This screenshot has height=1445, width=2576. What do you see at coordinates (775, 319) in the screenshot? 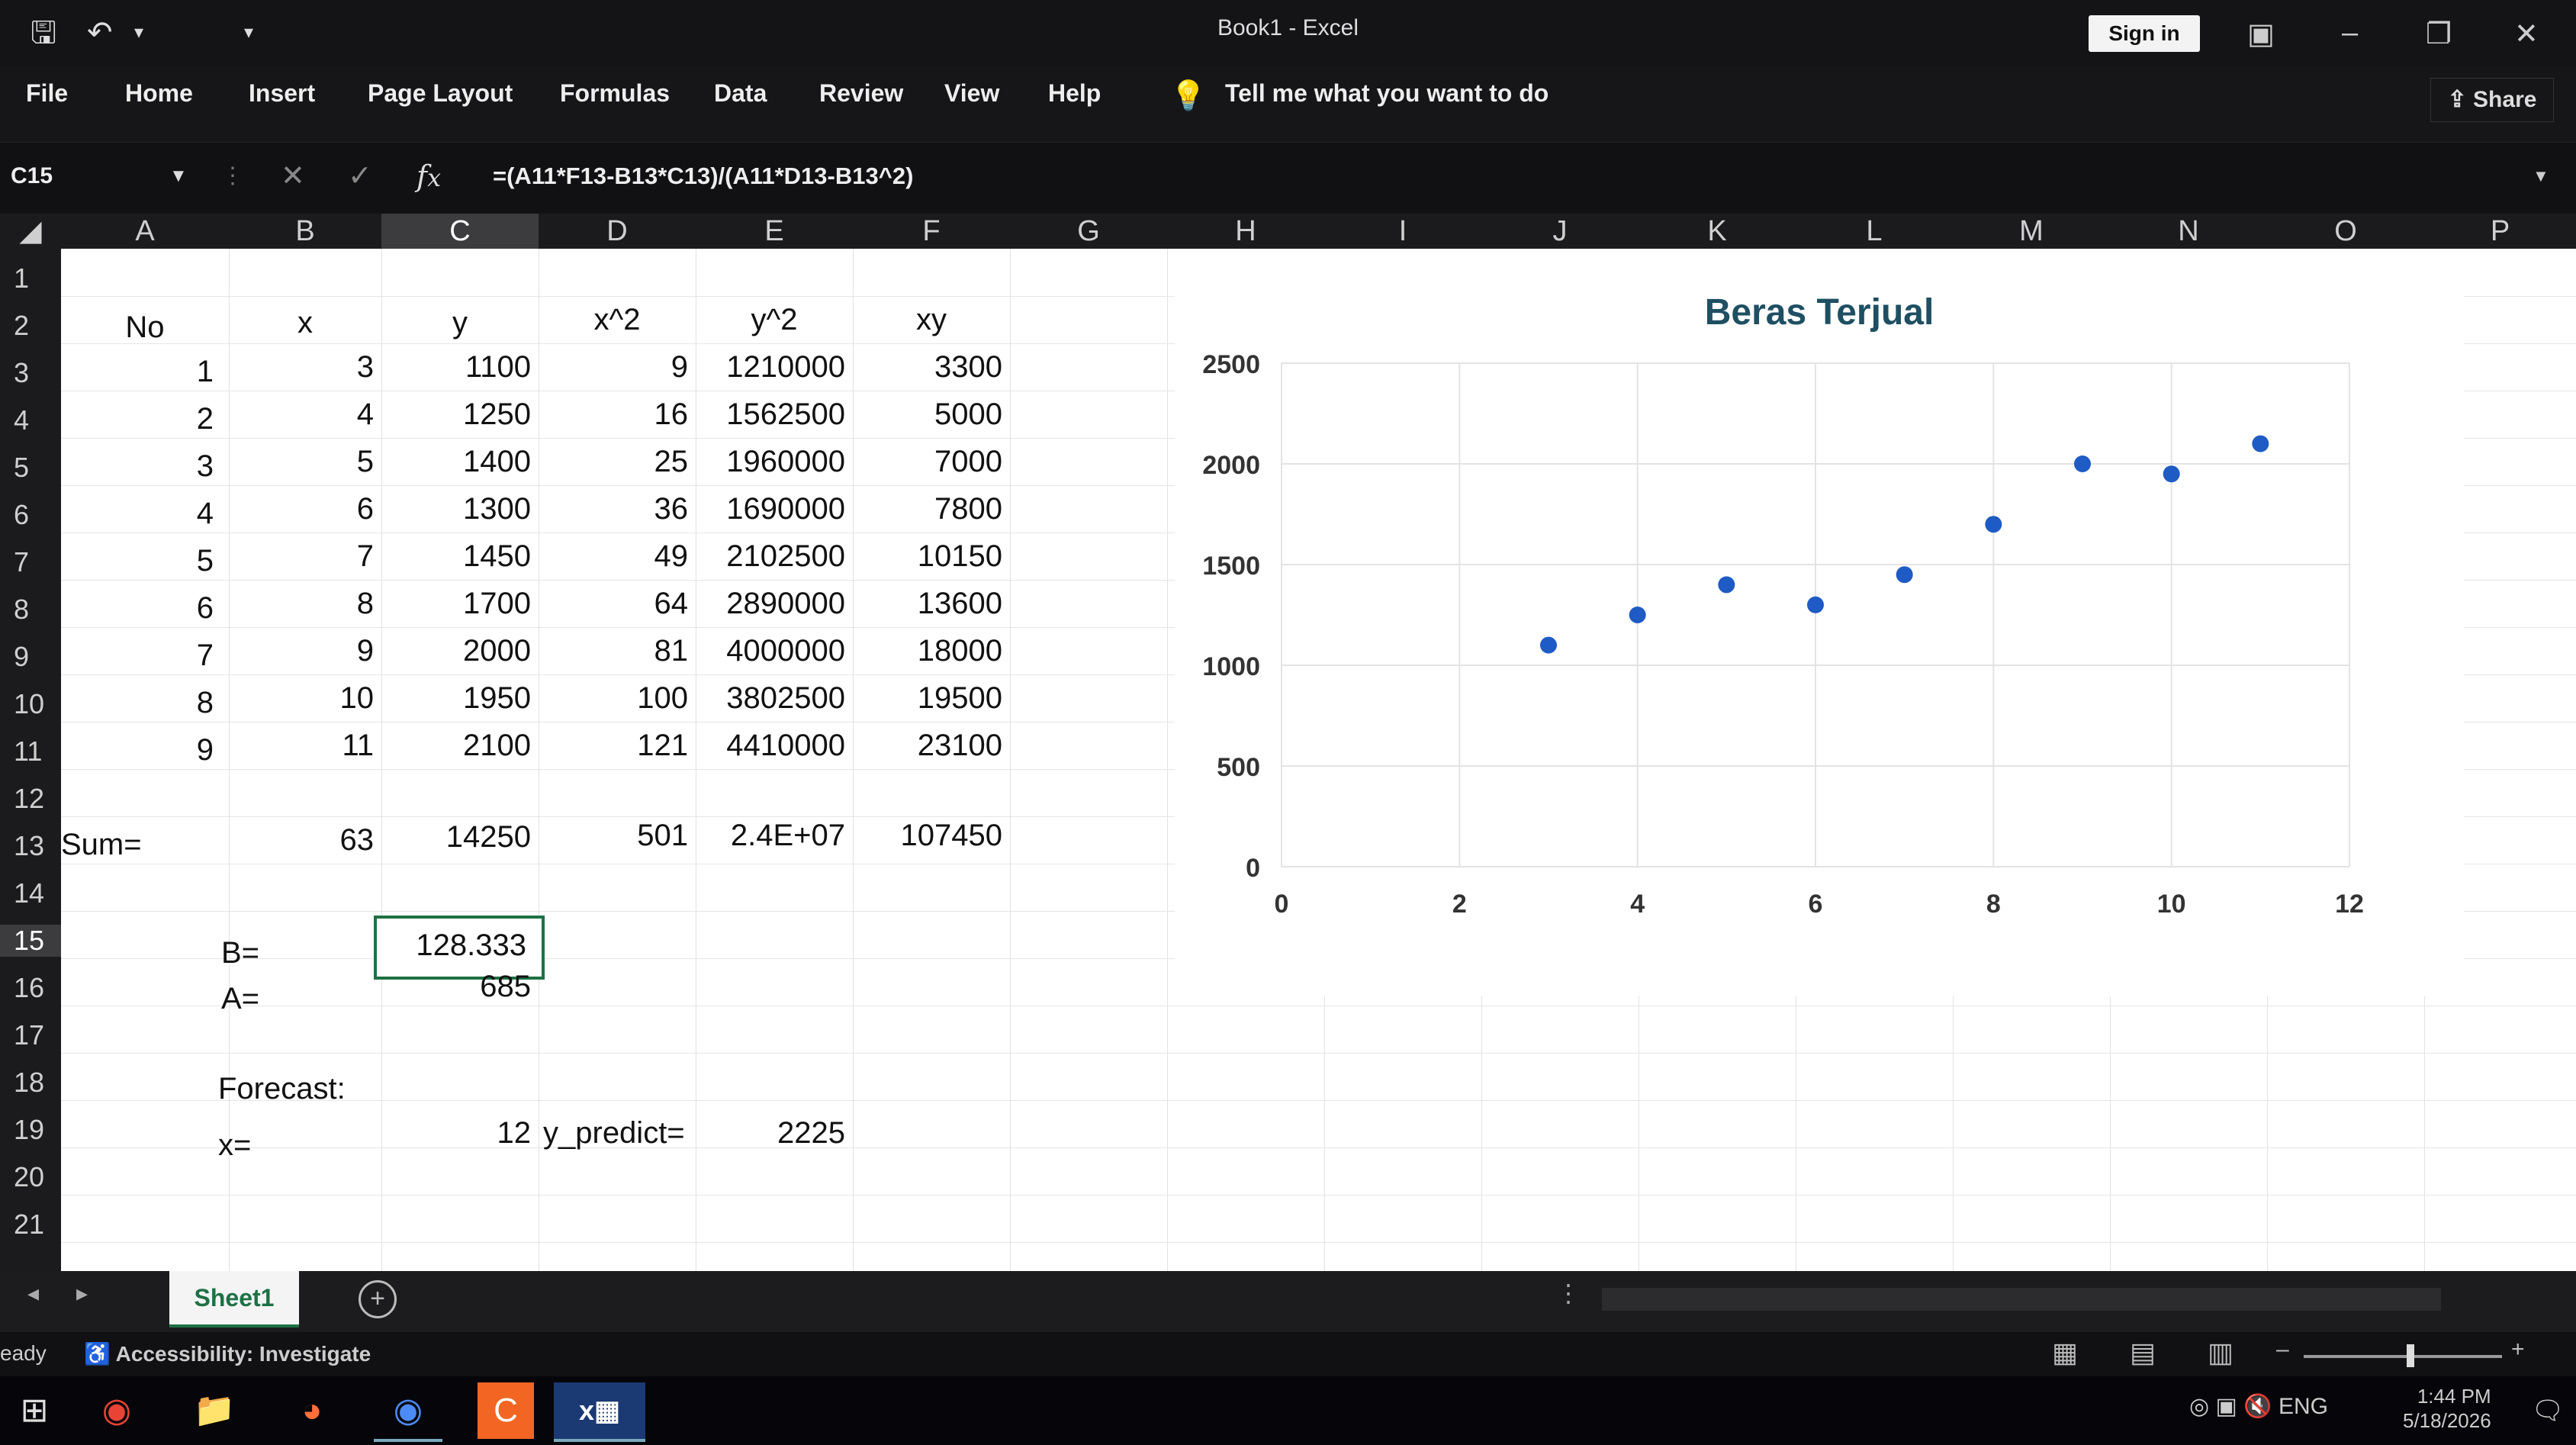
I see `cell-e2: y^2` at bounding box center [775, 319].